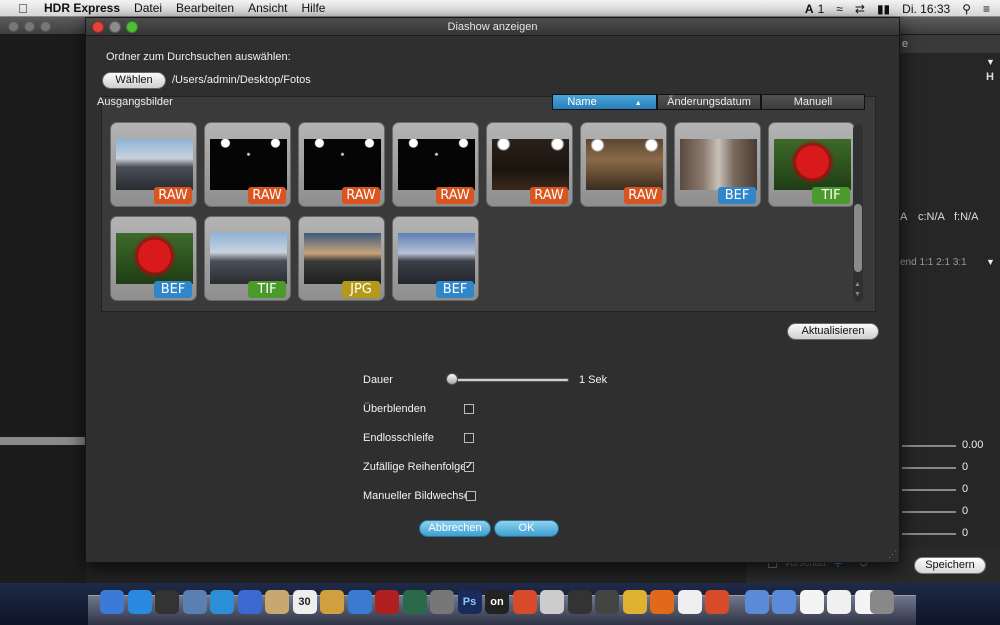 The width and height of the screenshot is (1000, 625). What do you see at coordinates (139, 602) in the screenshot?
I see `app-store-icon` at bounding box center [139, 602].